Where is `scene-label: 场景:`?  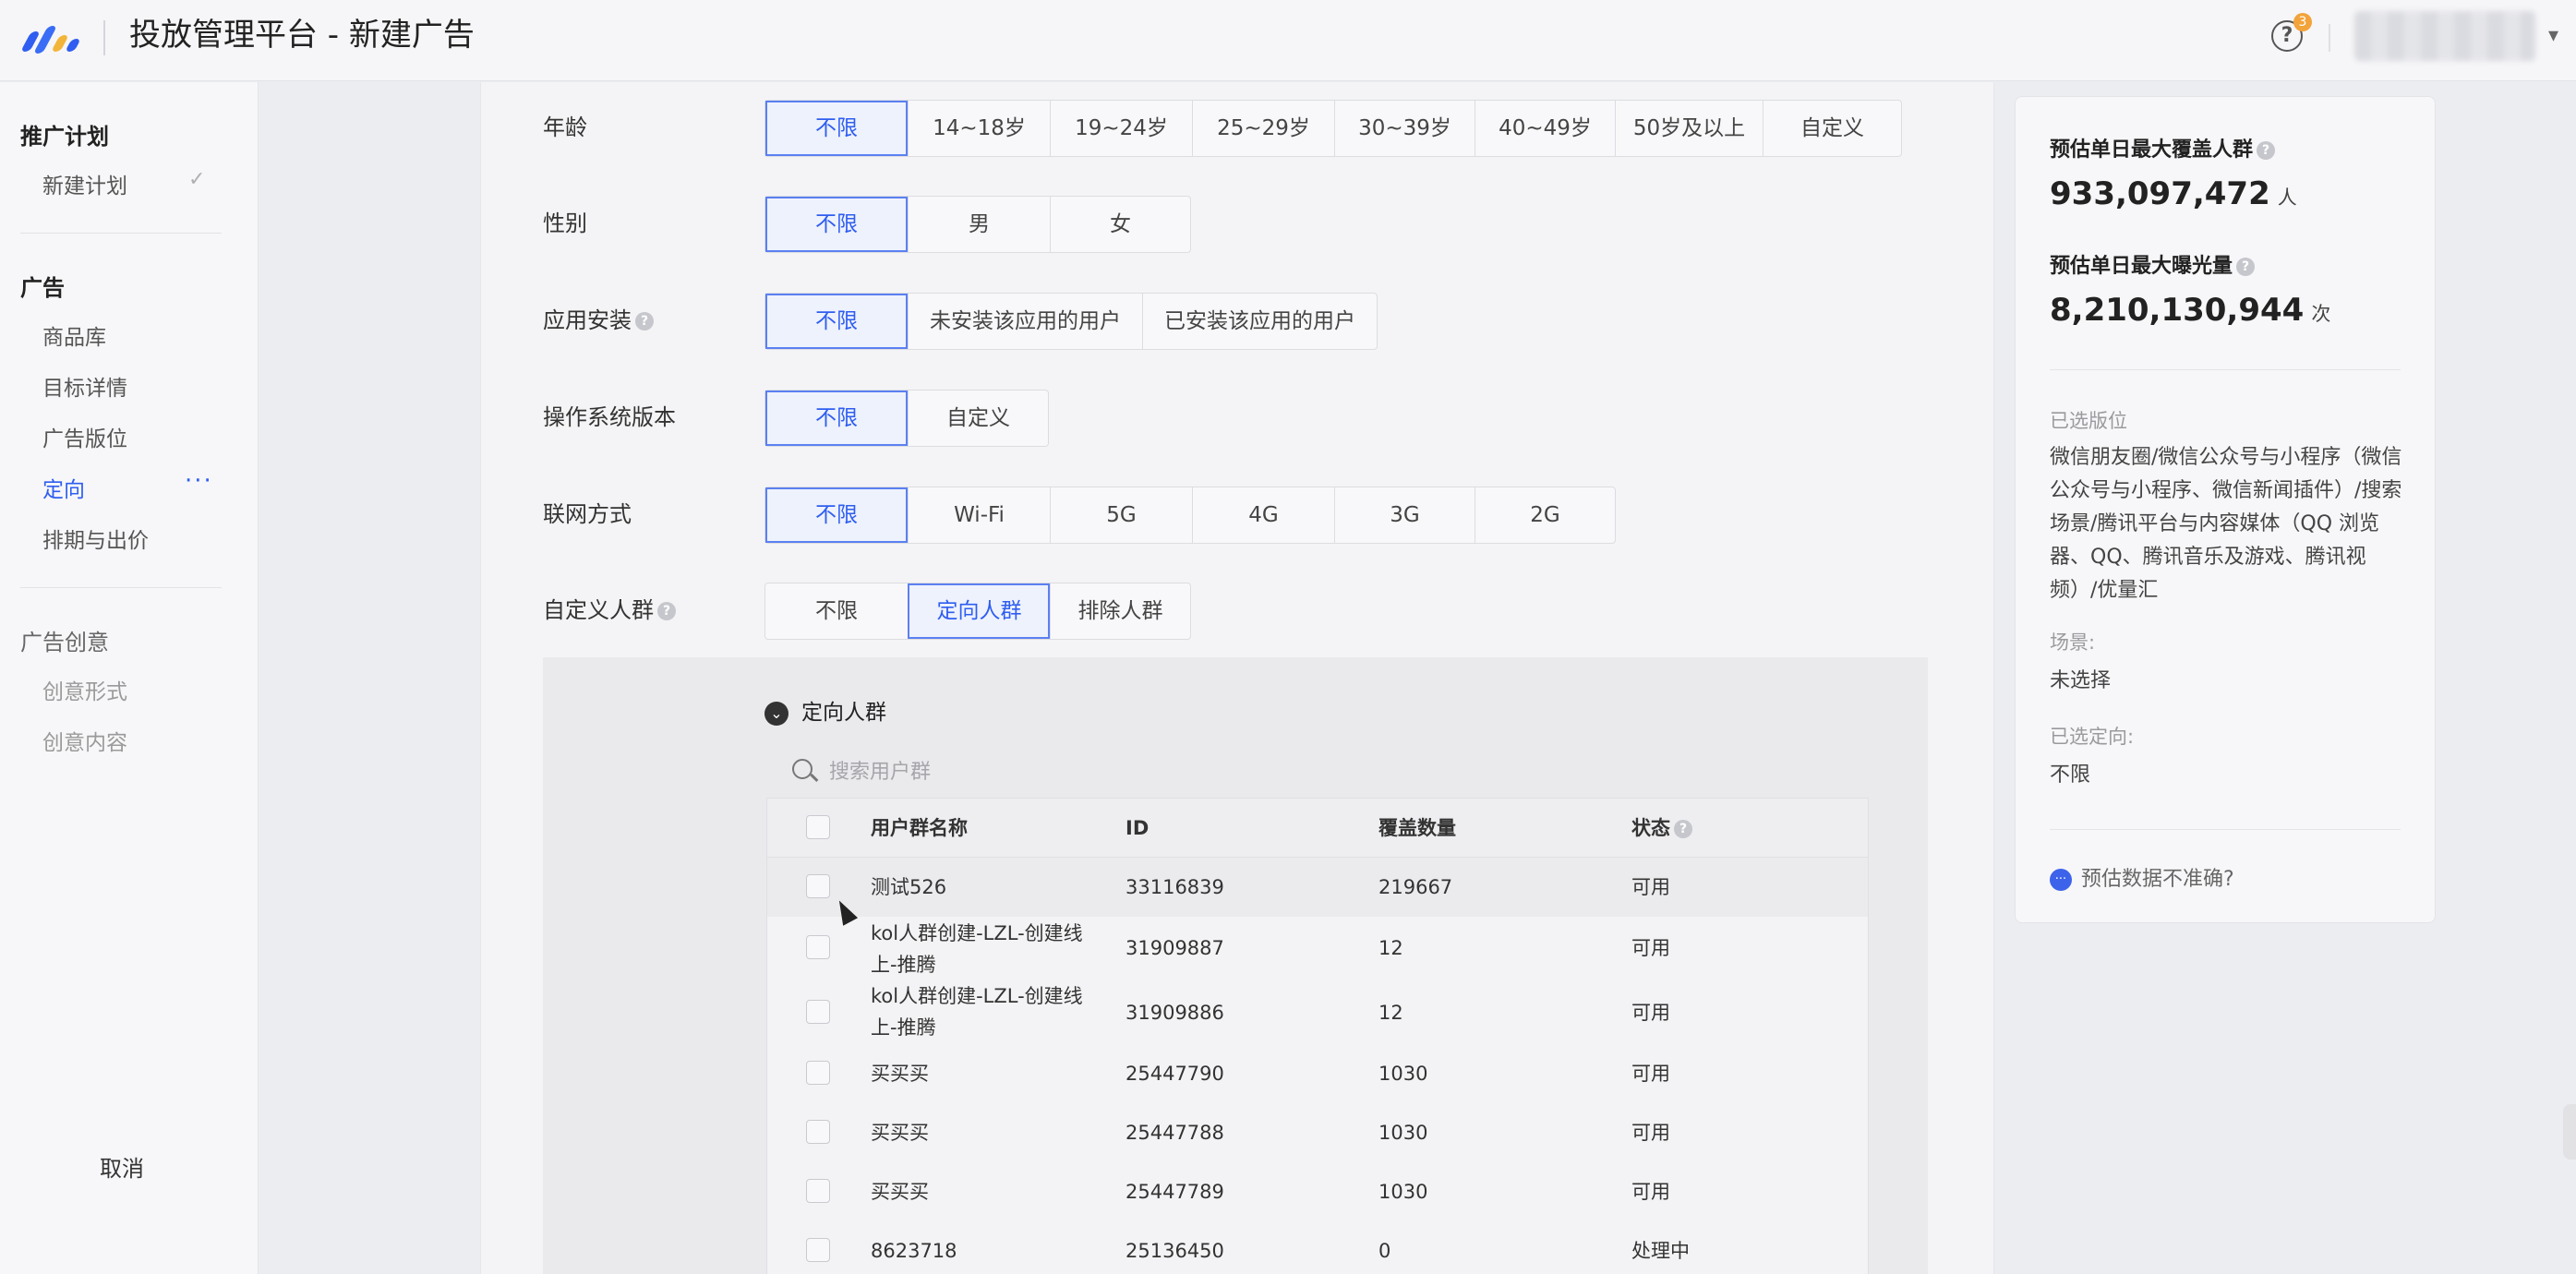
scene-label: 场景: is located at coordinates (2073, 642).